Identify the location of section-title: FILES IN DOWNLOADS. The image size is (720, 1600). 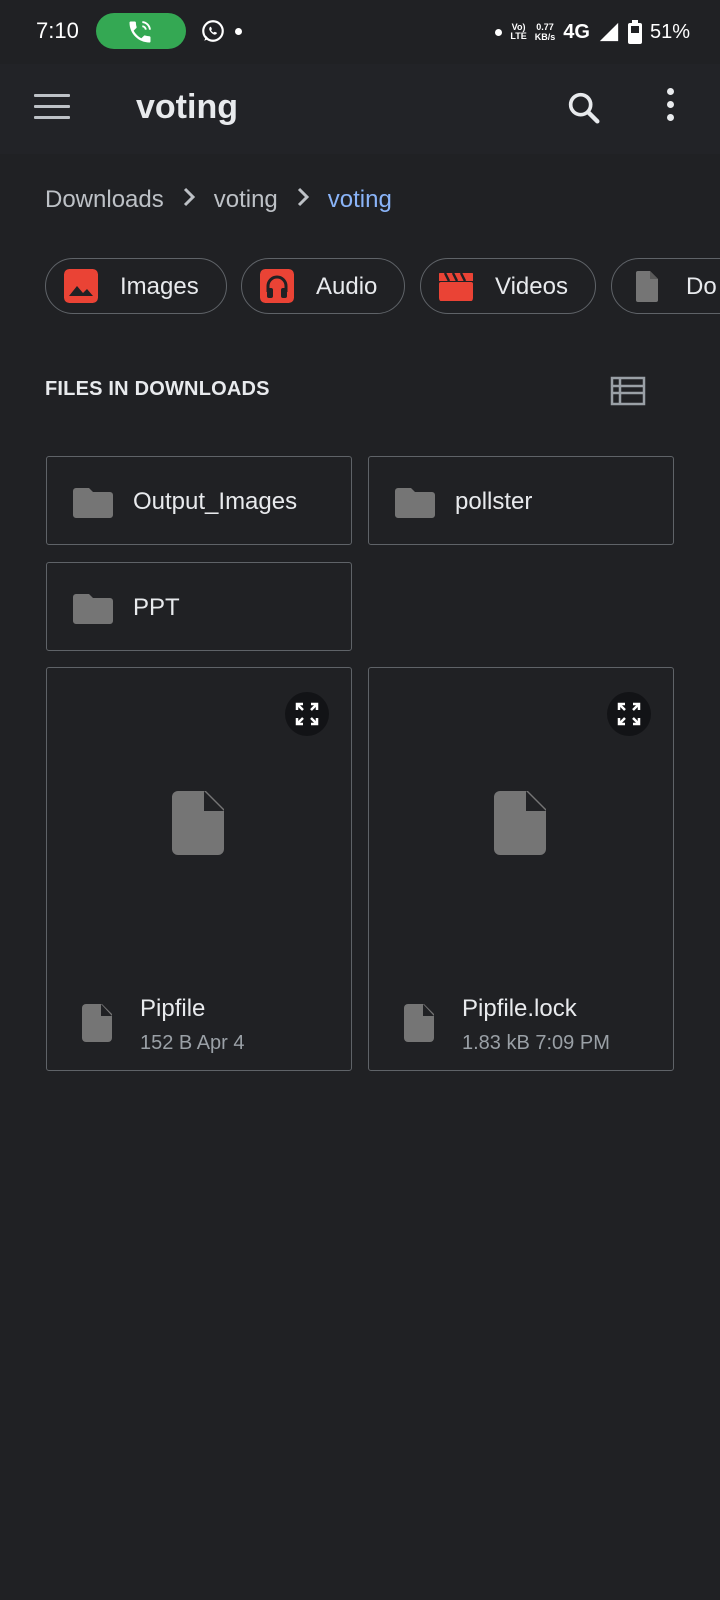
(157, 389).